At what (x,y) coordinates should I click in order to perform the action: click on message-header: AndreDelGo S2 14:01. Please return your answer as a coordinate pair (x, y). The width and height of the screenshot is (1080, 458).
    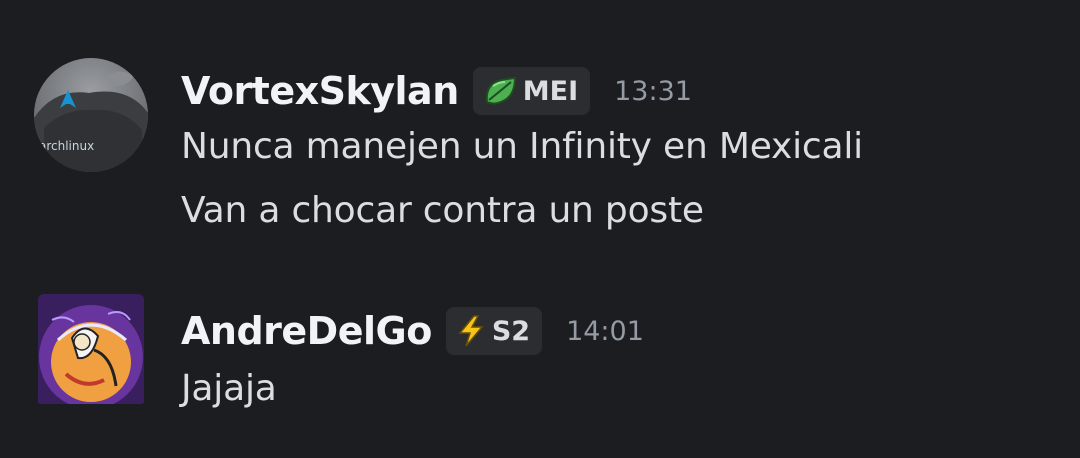
    Looking at the image, I should click on (412, 331).